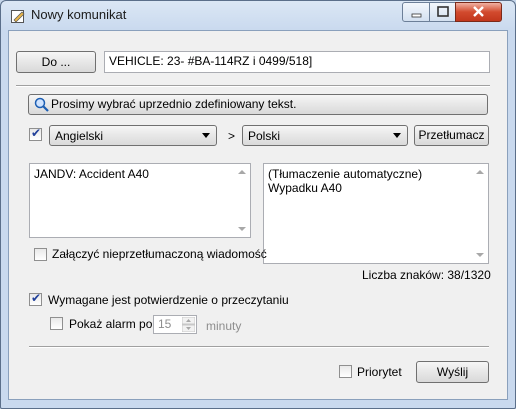  I want to click on target-language-value: Polski, so click(264, 136).